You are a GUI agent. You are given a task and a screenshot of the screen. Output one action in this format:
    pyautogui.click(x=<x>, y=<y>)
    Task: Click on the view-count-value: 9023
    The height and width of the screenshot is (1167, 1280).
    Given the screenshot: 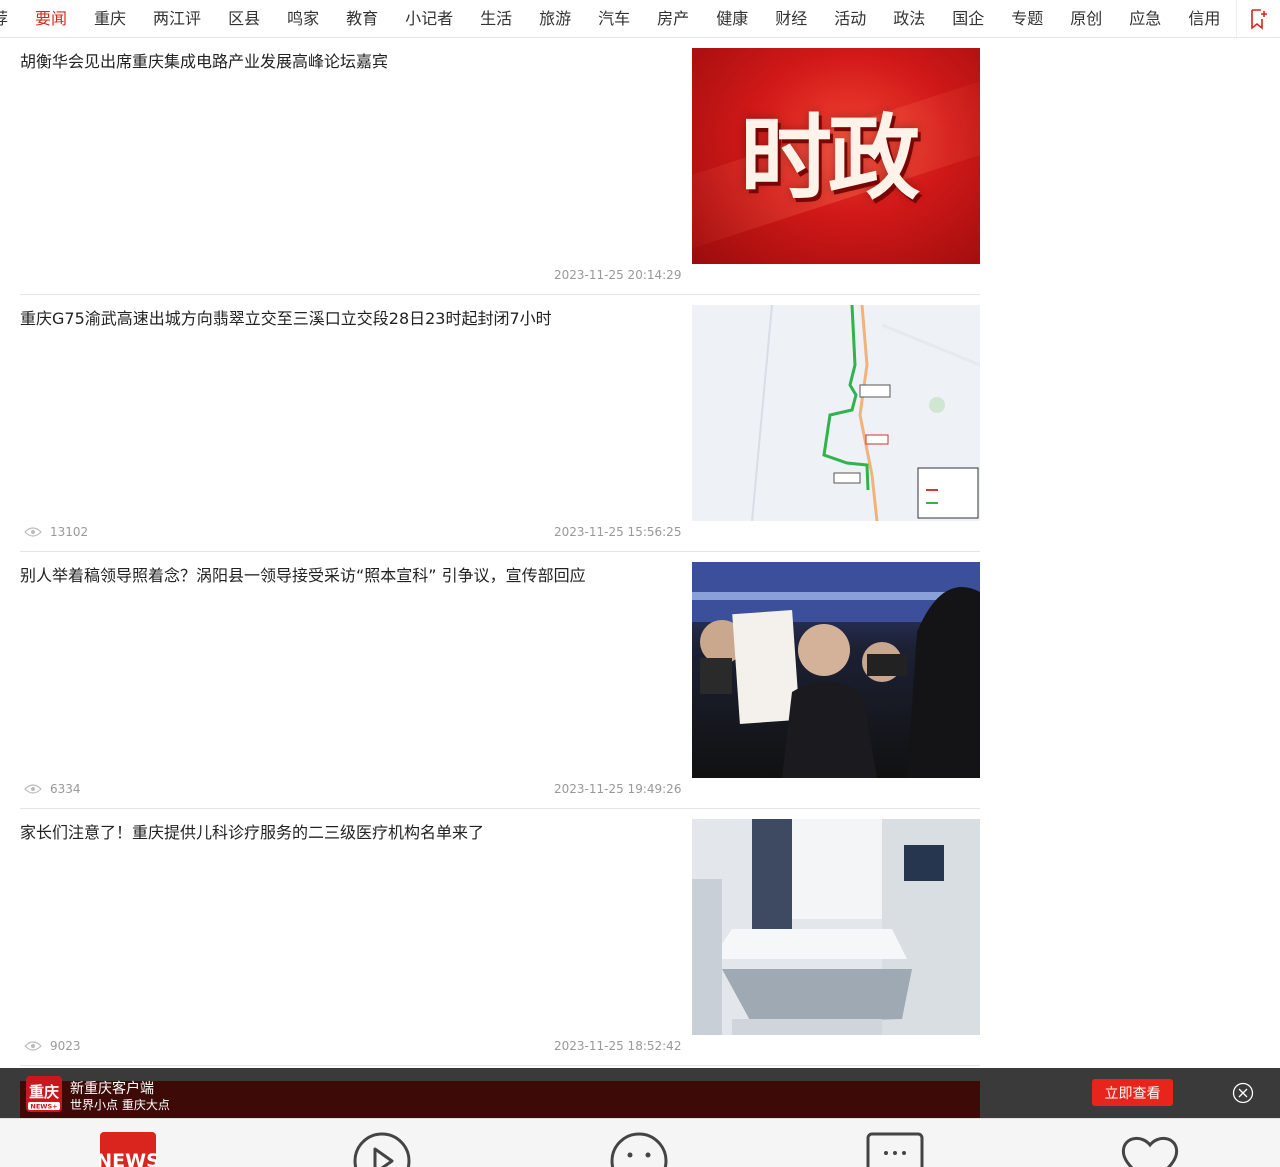 What is the action you would take?
    pyautogui.click(x=65, y=1046)
    